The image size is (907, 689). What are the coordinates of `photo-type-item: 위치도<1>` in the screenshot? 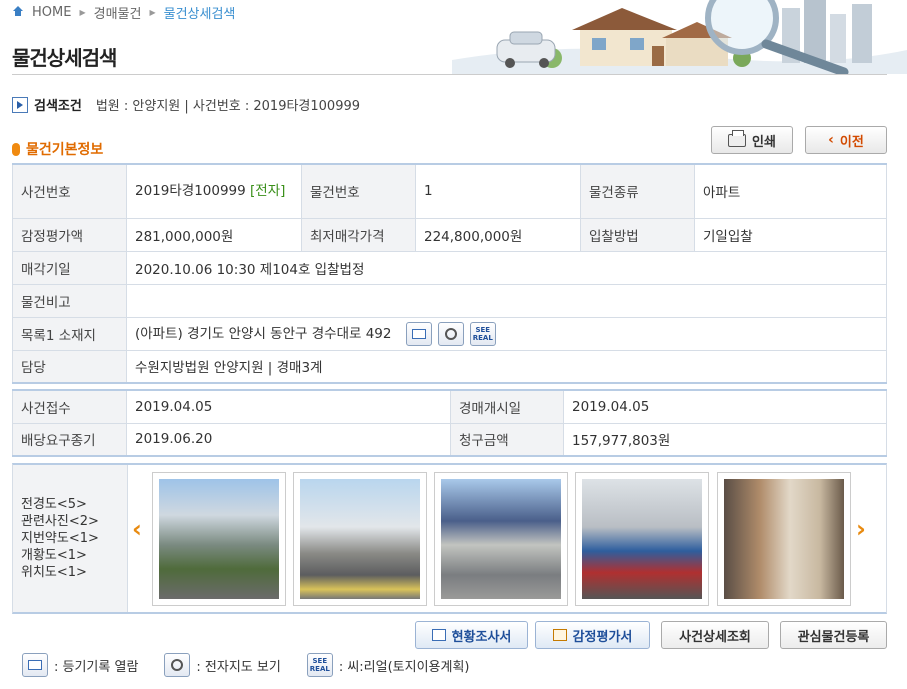 It's located at (74, 572).